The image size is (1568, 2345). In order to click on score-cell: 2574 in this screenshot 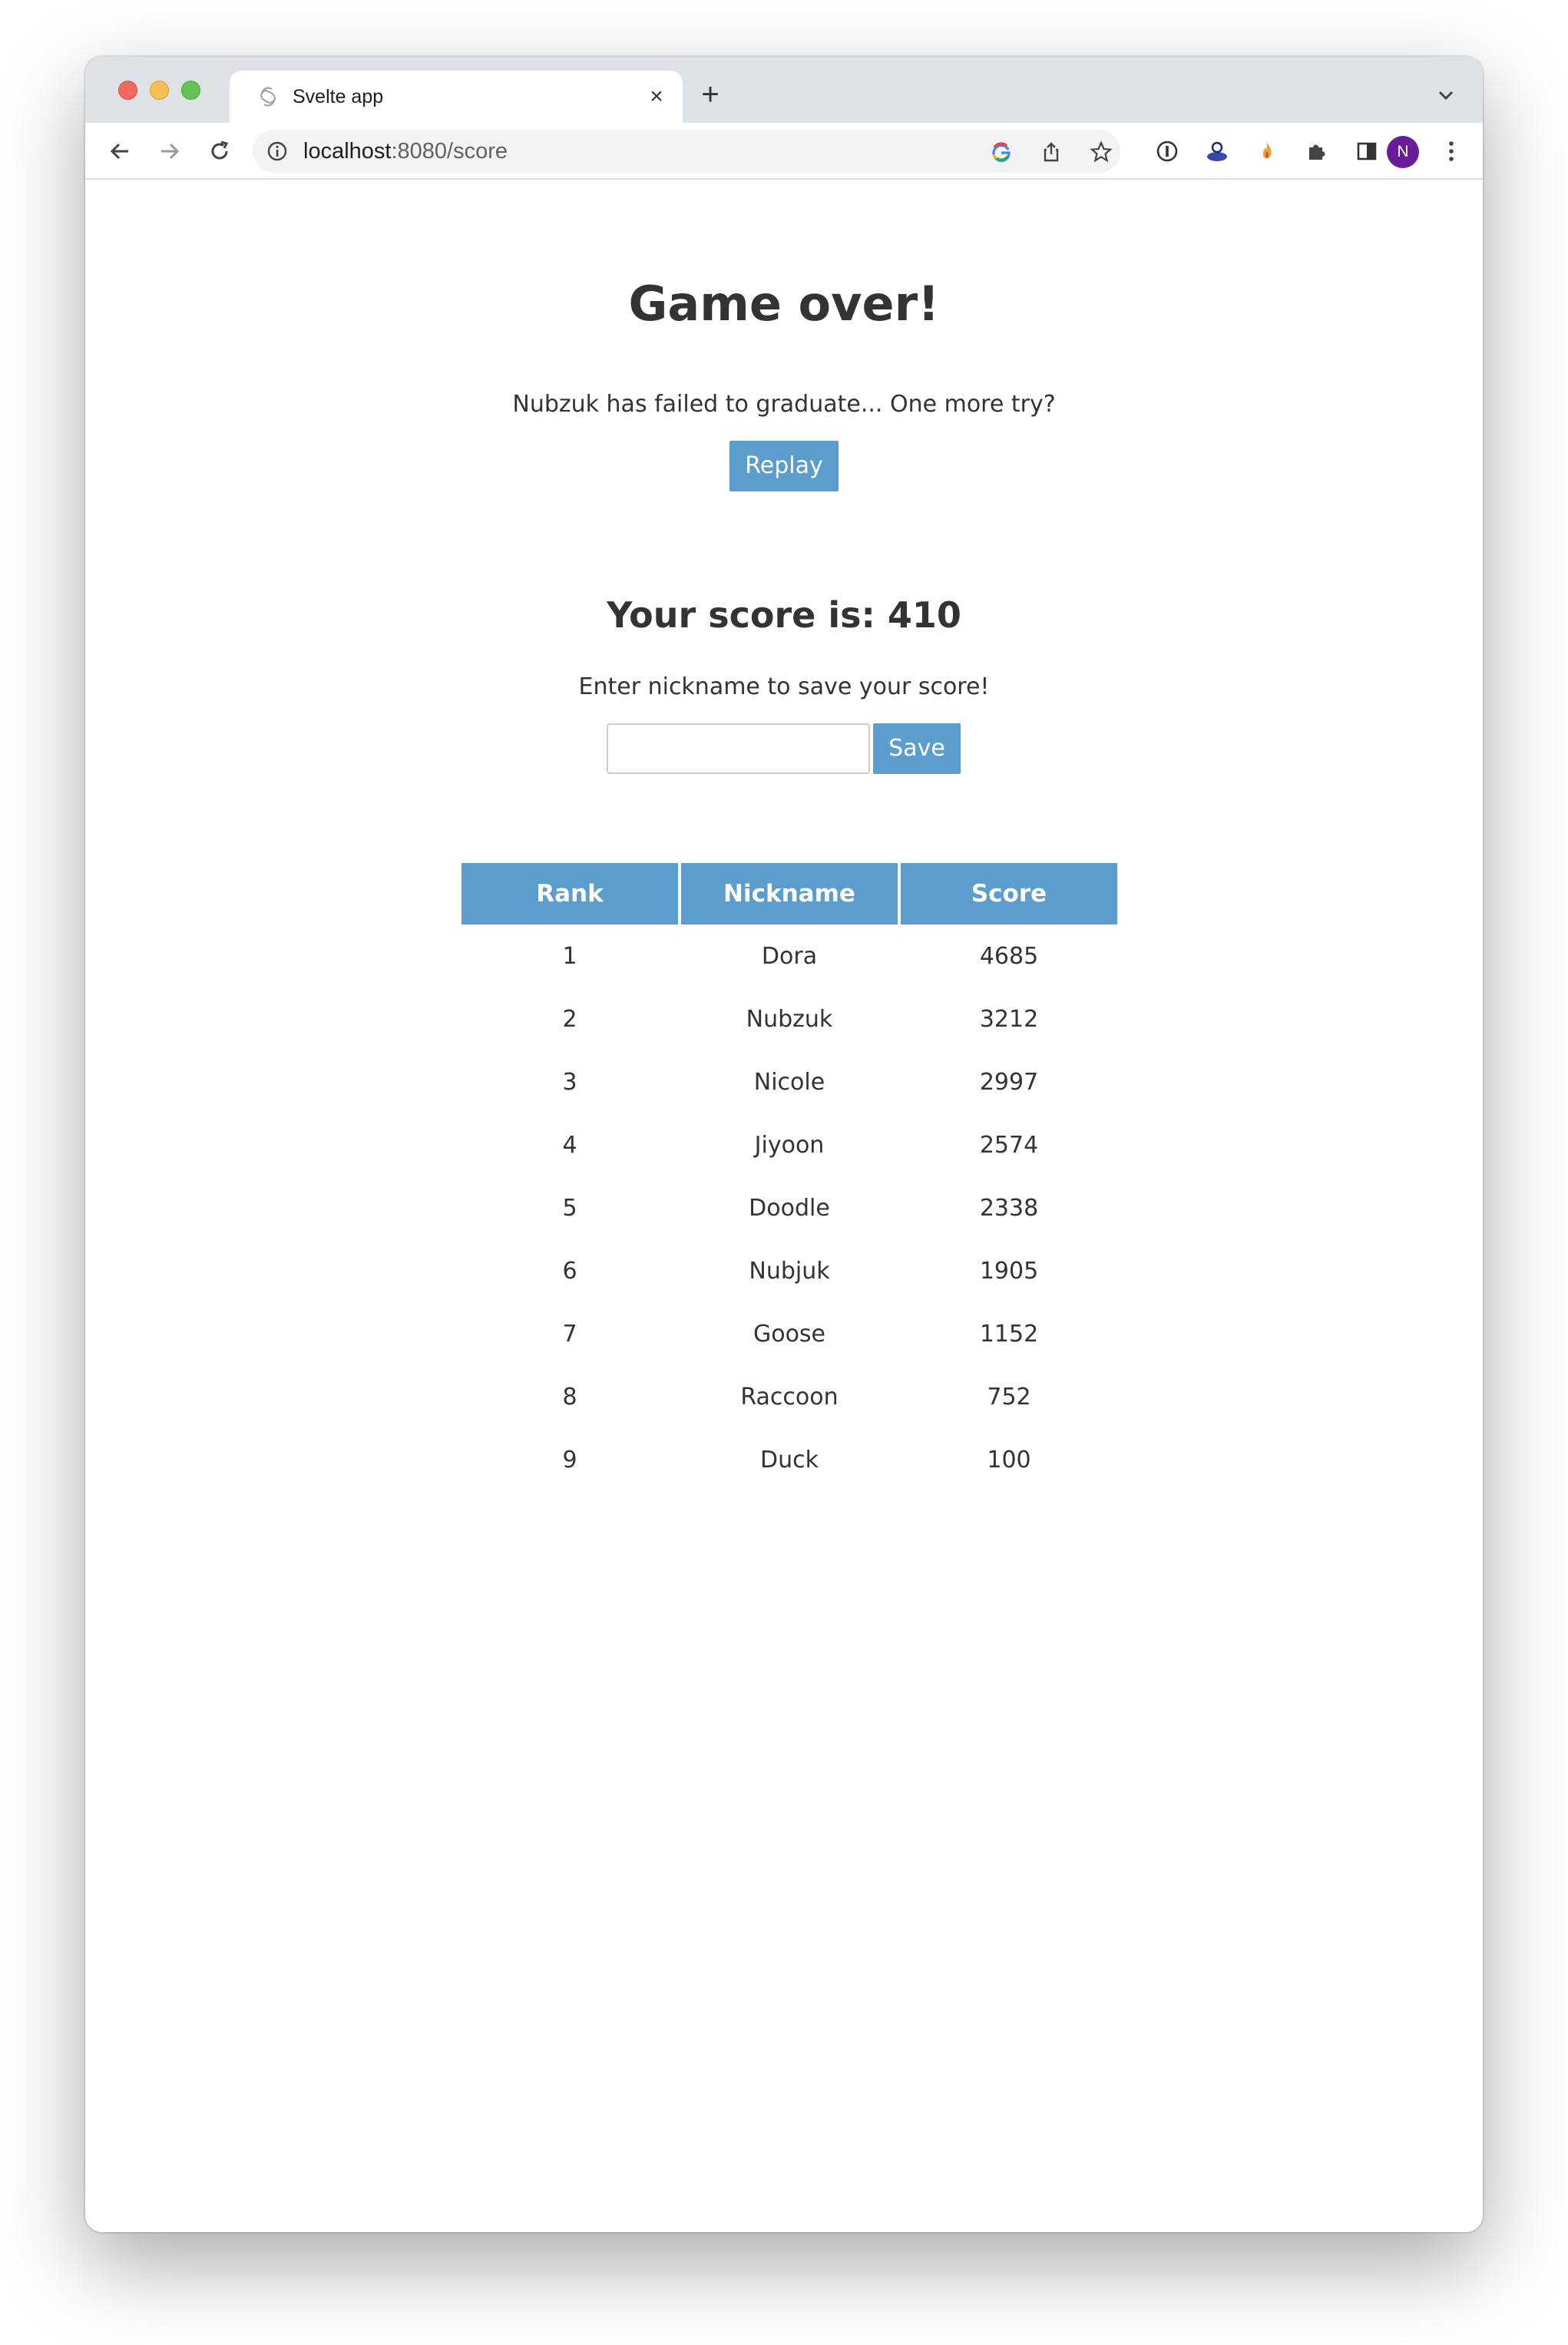, I will do `click(1009, 1145)`.